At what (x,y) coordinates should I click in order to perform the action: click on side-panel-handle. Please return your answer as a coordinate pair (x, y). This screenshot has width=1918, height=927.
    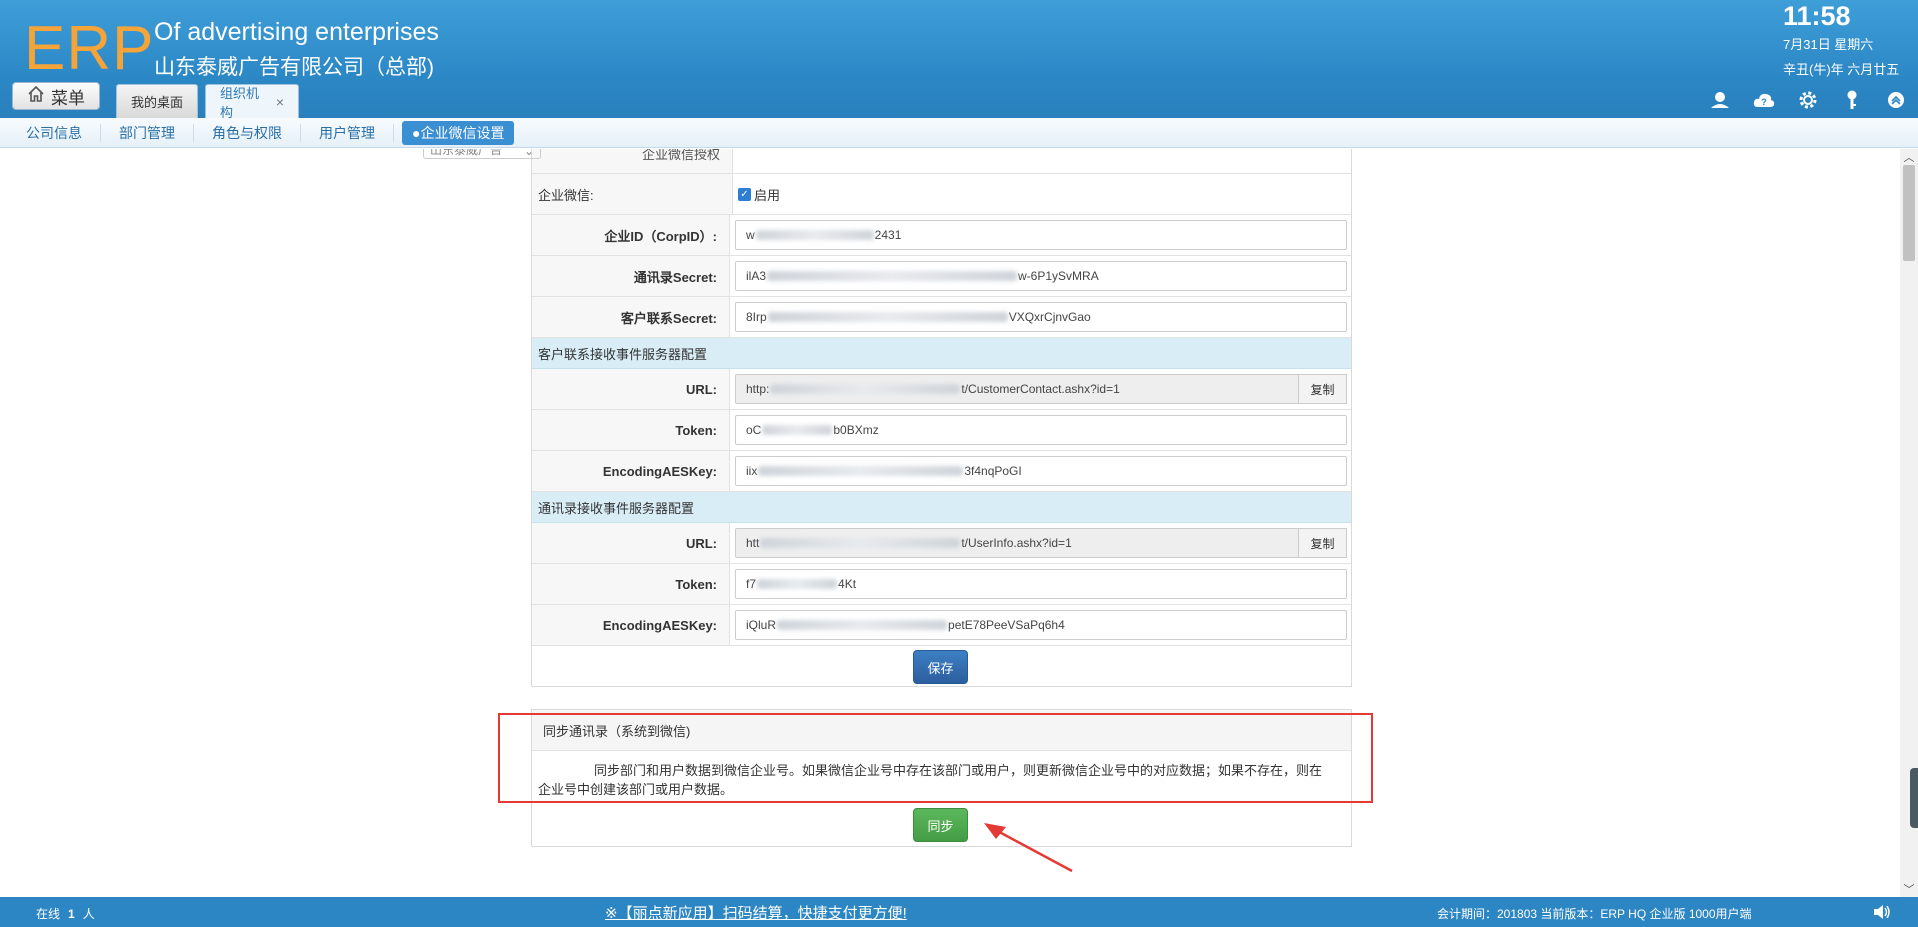
    Looking at the image, I should click on (1914, 798).